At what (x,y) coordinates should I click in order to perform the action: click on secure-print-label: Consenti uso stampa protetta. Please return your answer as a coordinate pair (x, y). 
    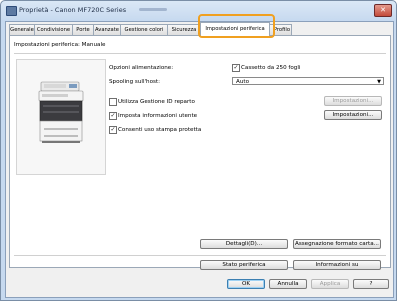
    Looking at the image, I should click on (160, 130).